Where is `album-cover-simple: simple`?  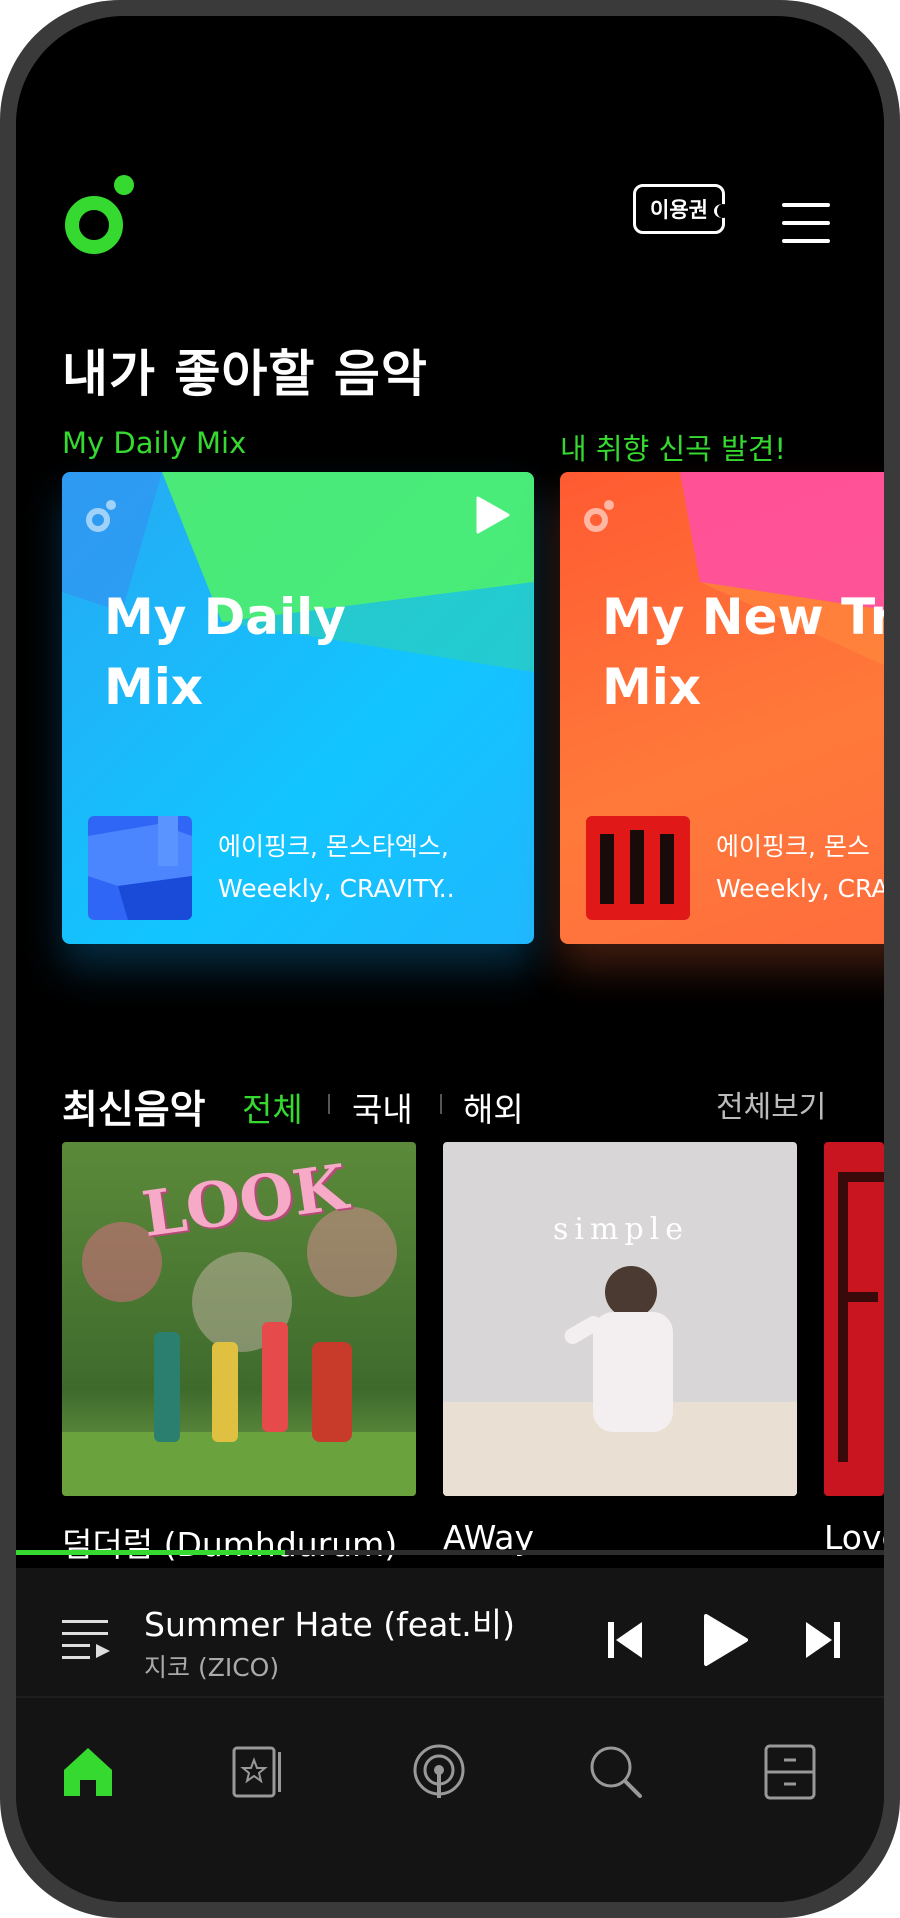 album-cover-simple: simple is located at coordinates (620, 1319).